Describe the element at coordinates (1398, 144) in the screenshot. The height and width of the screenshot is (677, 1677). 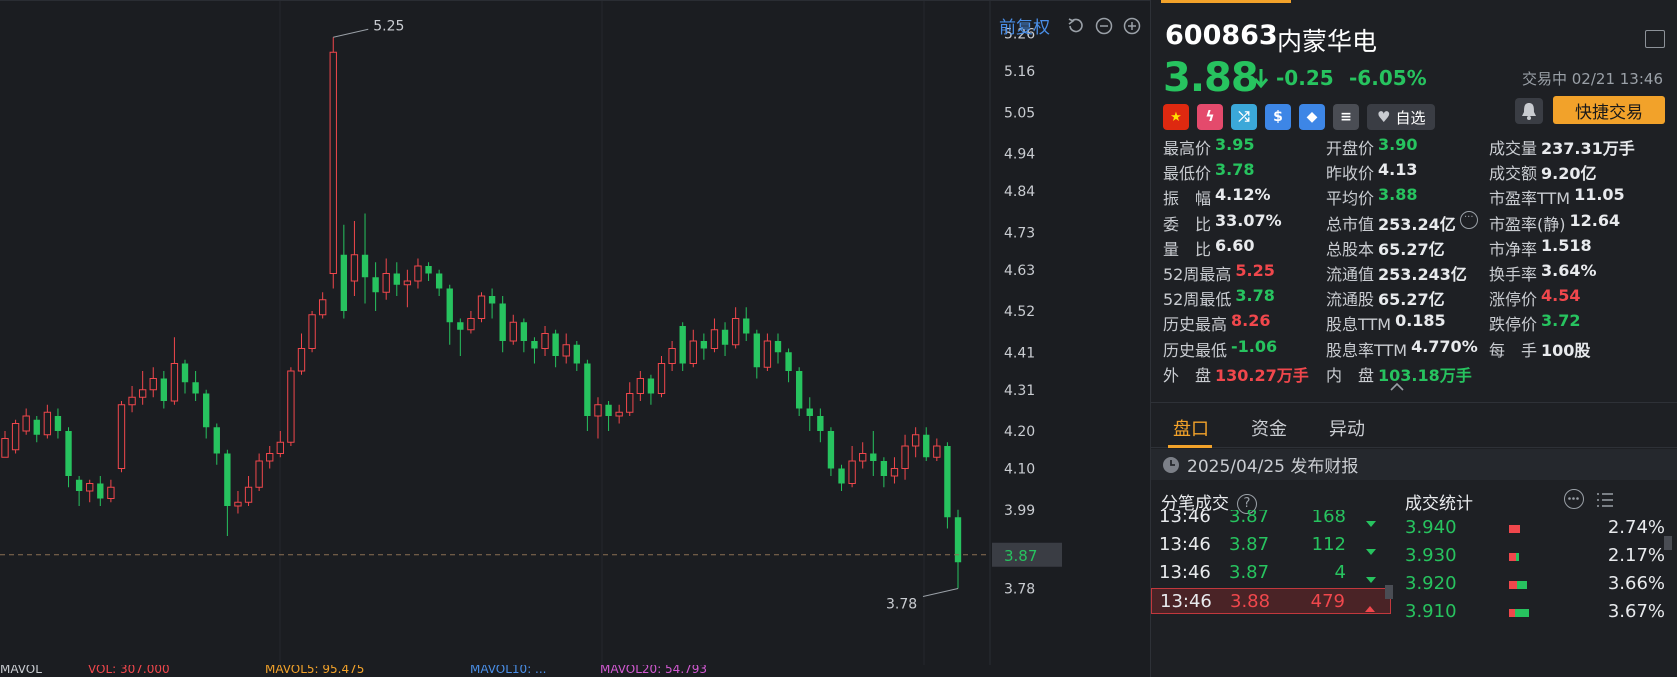
I see `stat-value: 3.90` at that location.